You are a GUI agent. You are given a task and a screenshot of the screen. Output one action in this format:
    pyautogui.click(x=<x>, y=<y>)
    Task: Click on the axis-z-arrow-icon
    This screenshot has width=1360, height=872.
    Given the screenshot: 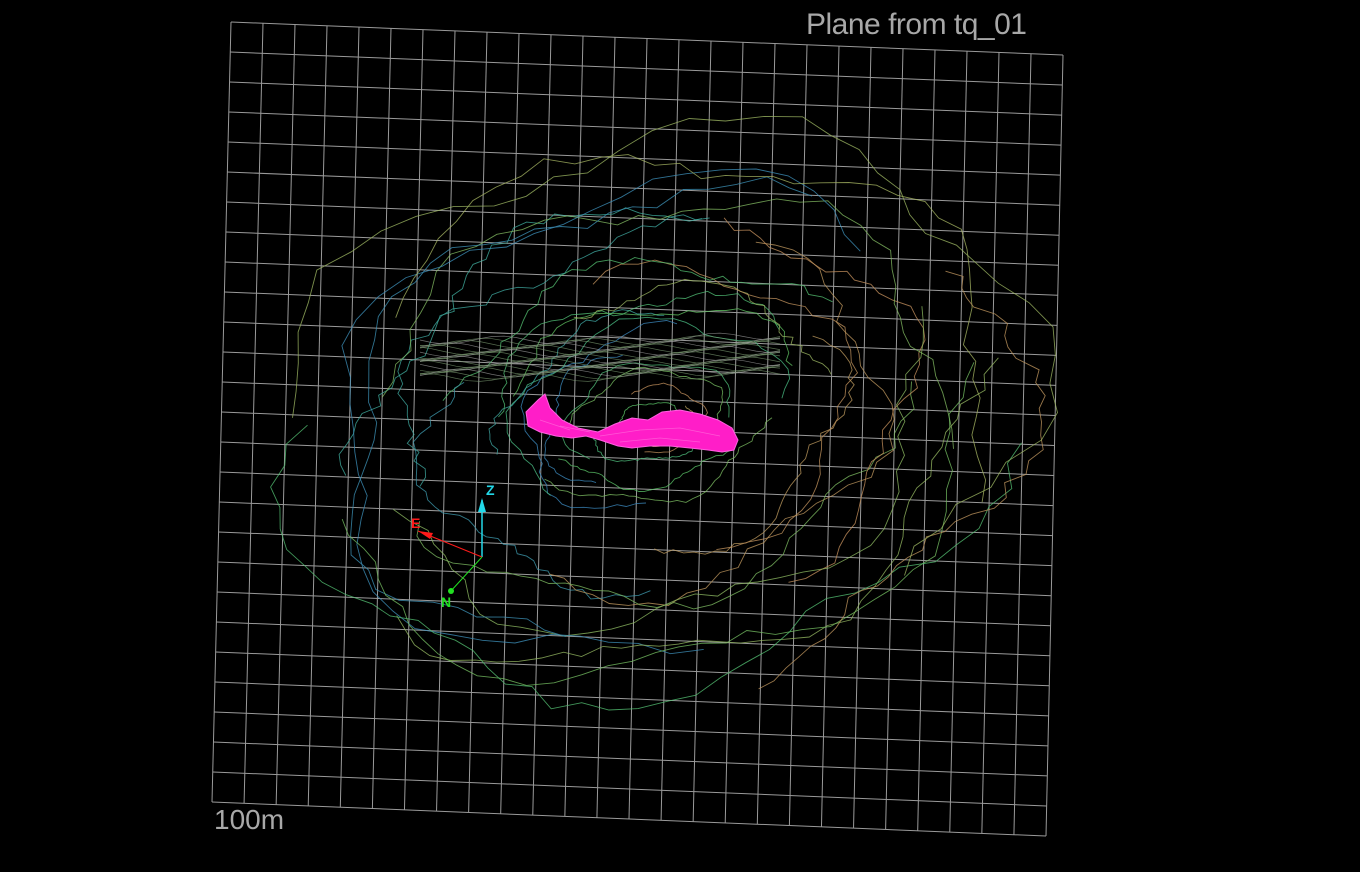 What is the action you would take?
    pyautogui.click(x=482, y=505)
    